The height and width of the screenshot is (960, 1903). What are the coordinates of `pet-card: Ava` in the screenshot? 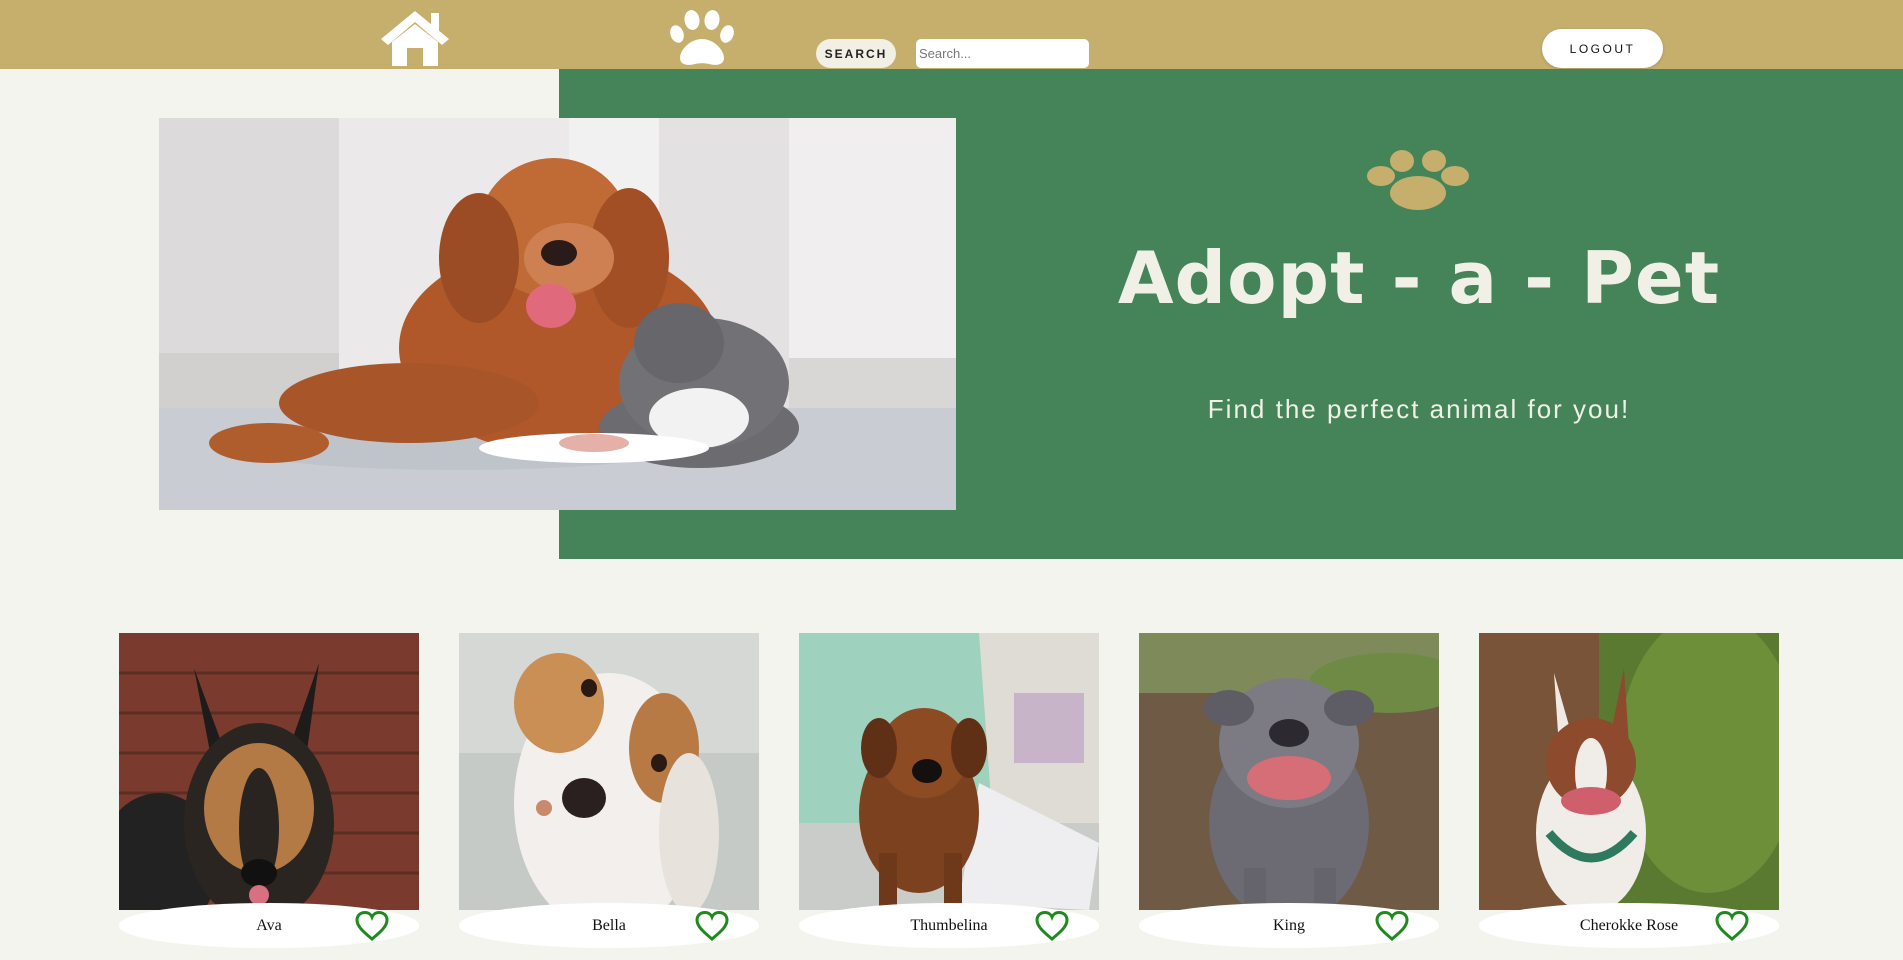 It's located at (269, 790).